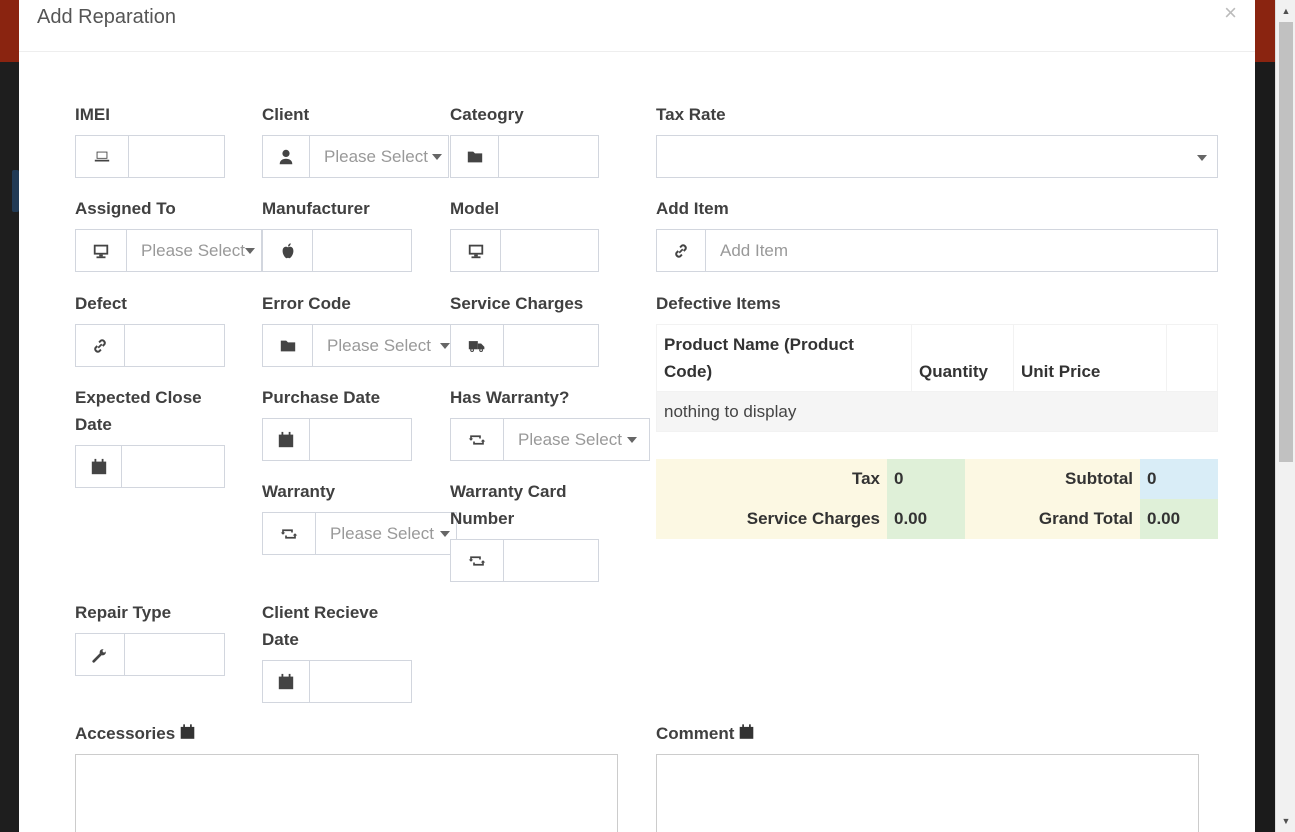 The width and height of the screenshot is (1295, 832). What do you see at coordinates (551, 560) in the screenshot?
I see `warranty-card-number-input` at bounding box center [551, 560].